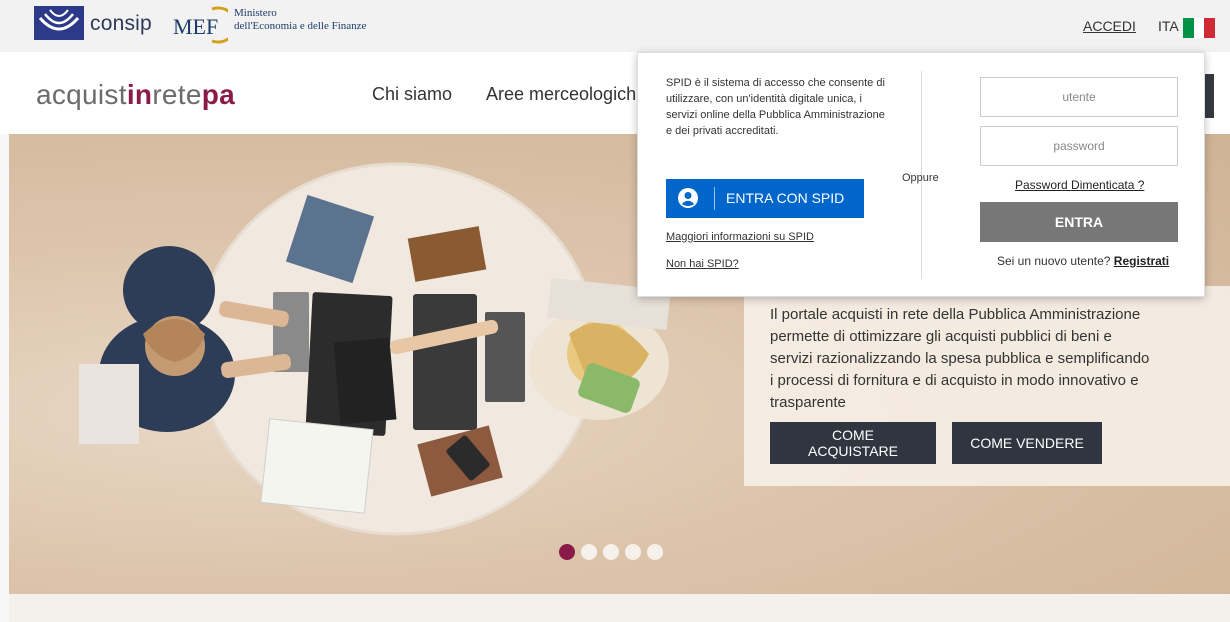 The height and width of the screenshot is (622, 1230). I want to click on new-user-text: Sei un nuovo utente?, so click(1054, 261).